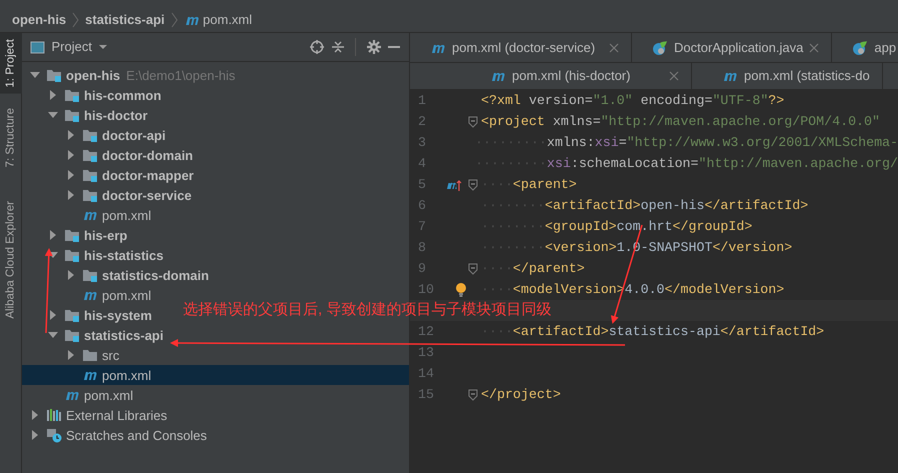 The image size is (898, 473). What do you see at coordinates (118, 315) in the screenshot?
I see `tree-item-label: his-system` at bounding box center [118, 315].